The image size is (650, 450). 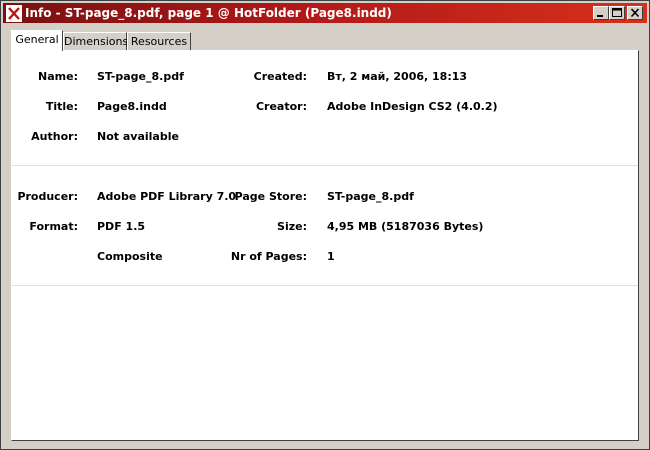 I want to click on format-value: PDF 1.5, so click(x=121, y=226).